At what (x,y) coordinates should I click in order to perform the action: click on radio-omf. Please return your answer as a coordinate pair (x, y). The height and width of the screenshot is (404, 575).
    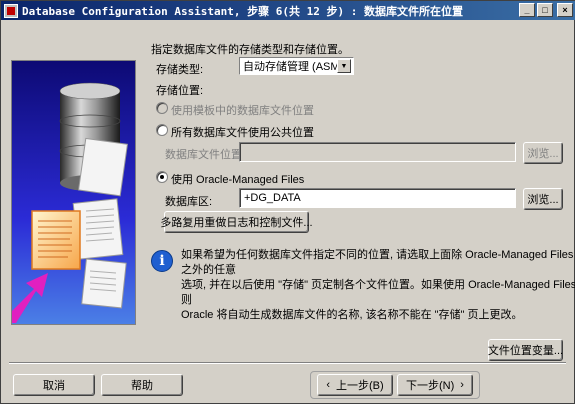
    Looking at the image, I should click on (162, 177).